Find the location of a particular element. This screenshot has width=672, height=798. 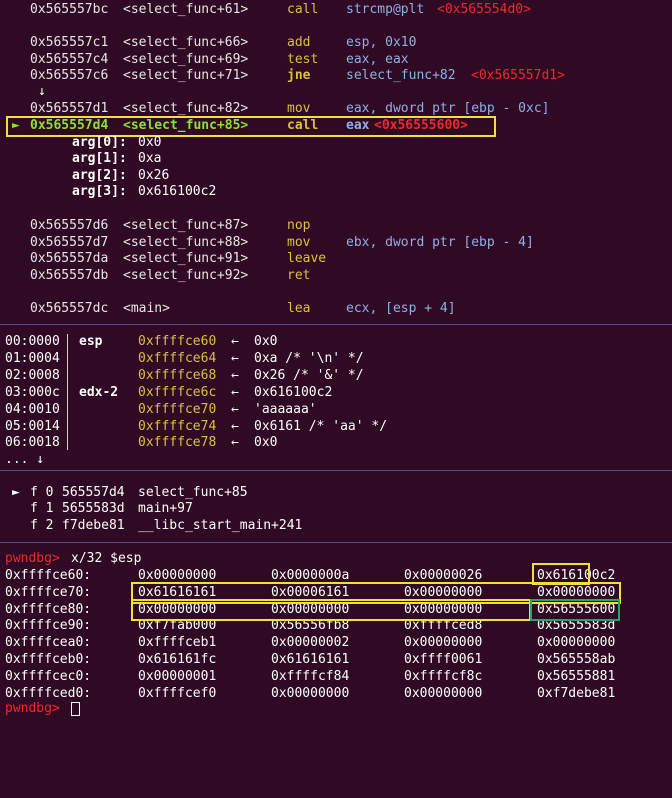

disasm-symbol: <select_func+61> is located at coordinates (186, 9).